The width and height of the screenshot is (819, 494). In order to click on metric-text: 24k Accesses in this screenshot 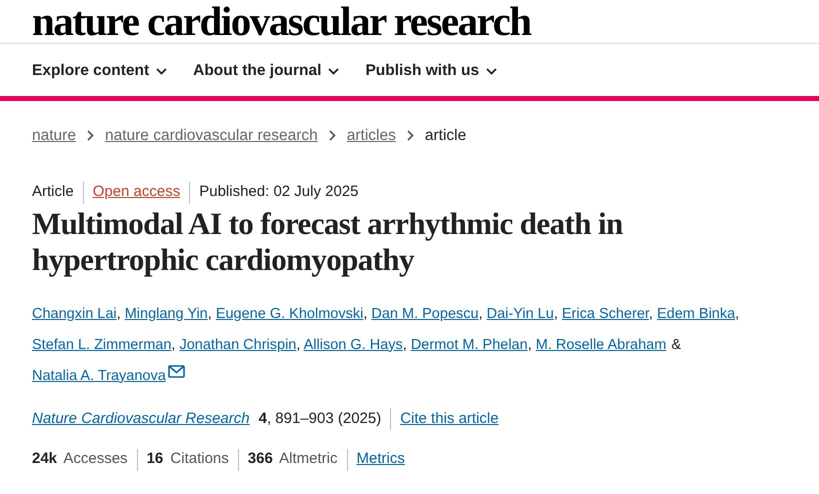, I will do `click(80, 459)`.